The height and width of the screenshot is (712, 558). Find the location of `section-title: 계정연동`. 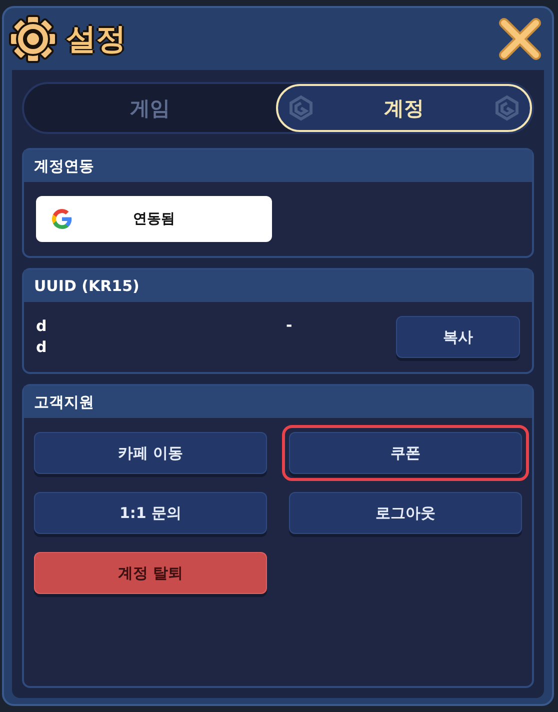

section-title: 계정연동 is located at coordinates (64, 166).